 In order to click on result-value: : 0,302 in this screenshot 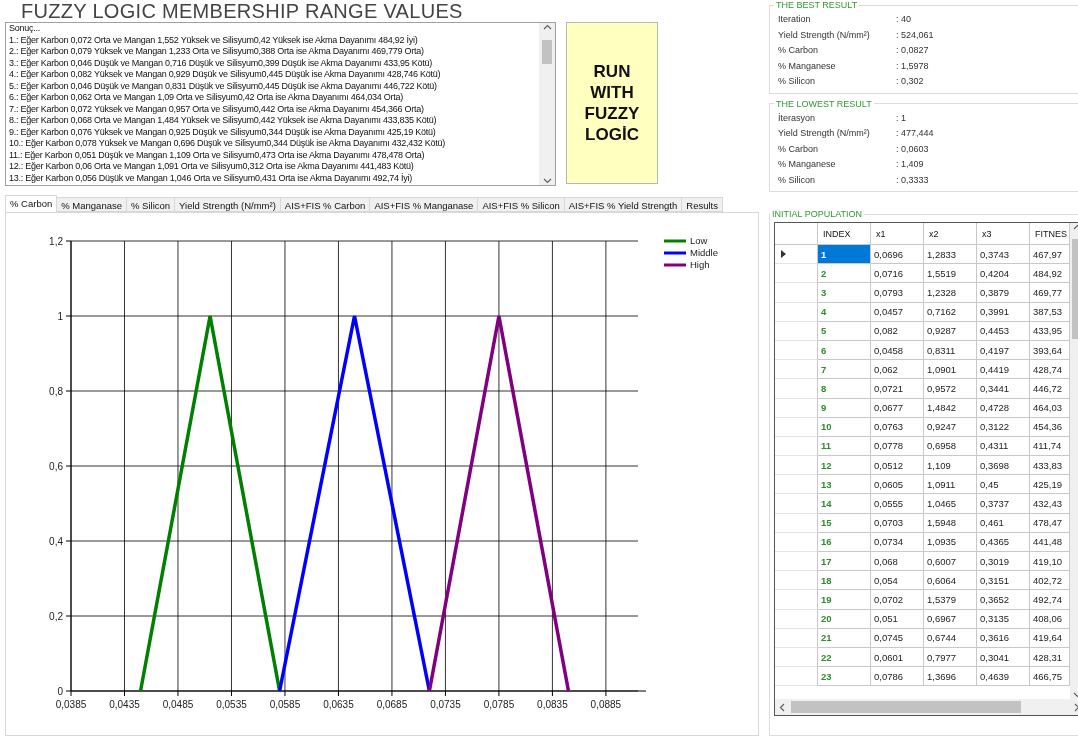, I will do `click(910, 81)`.